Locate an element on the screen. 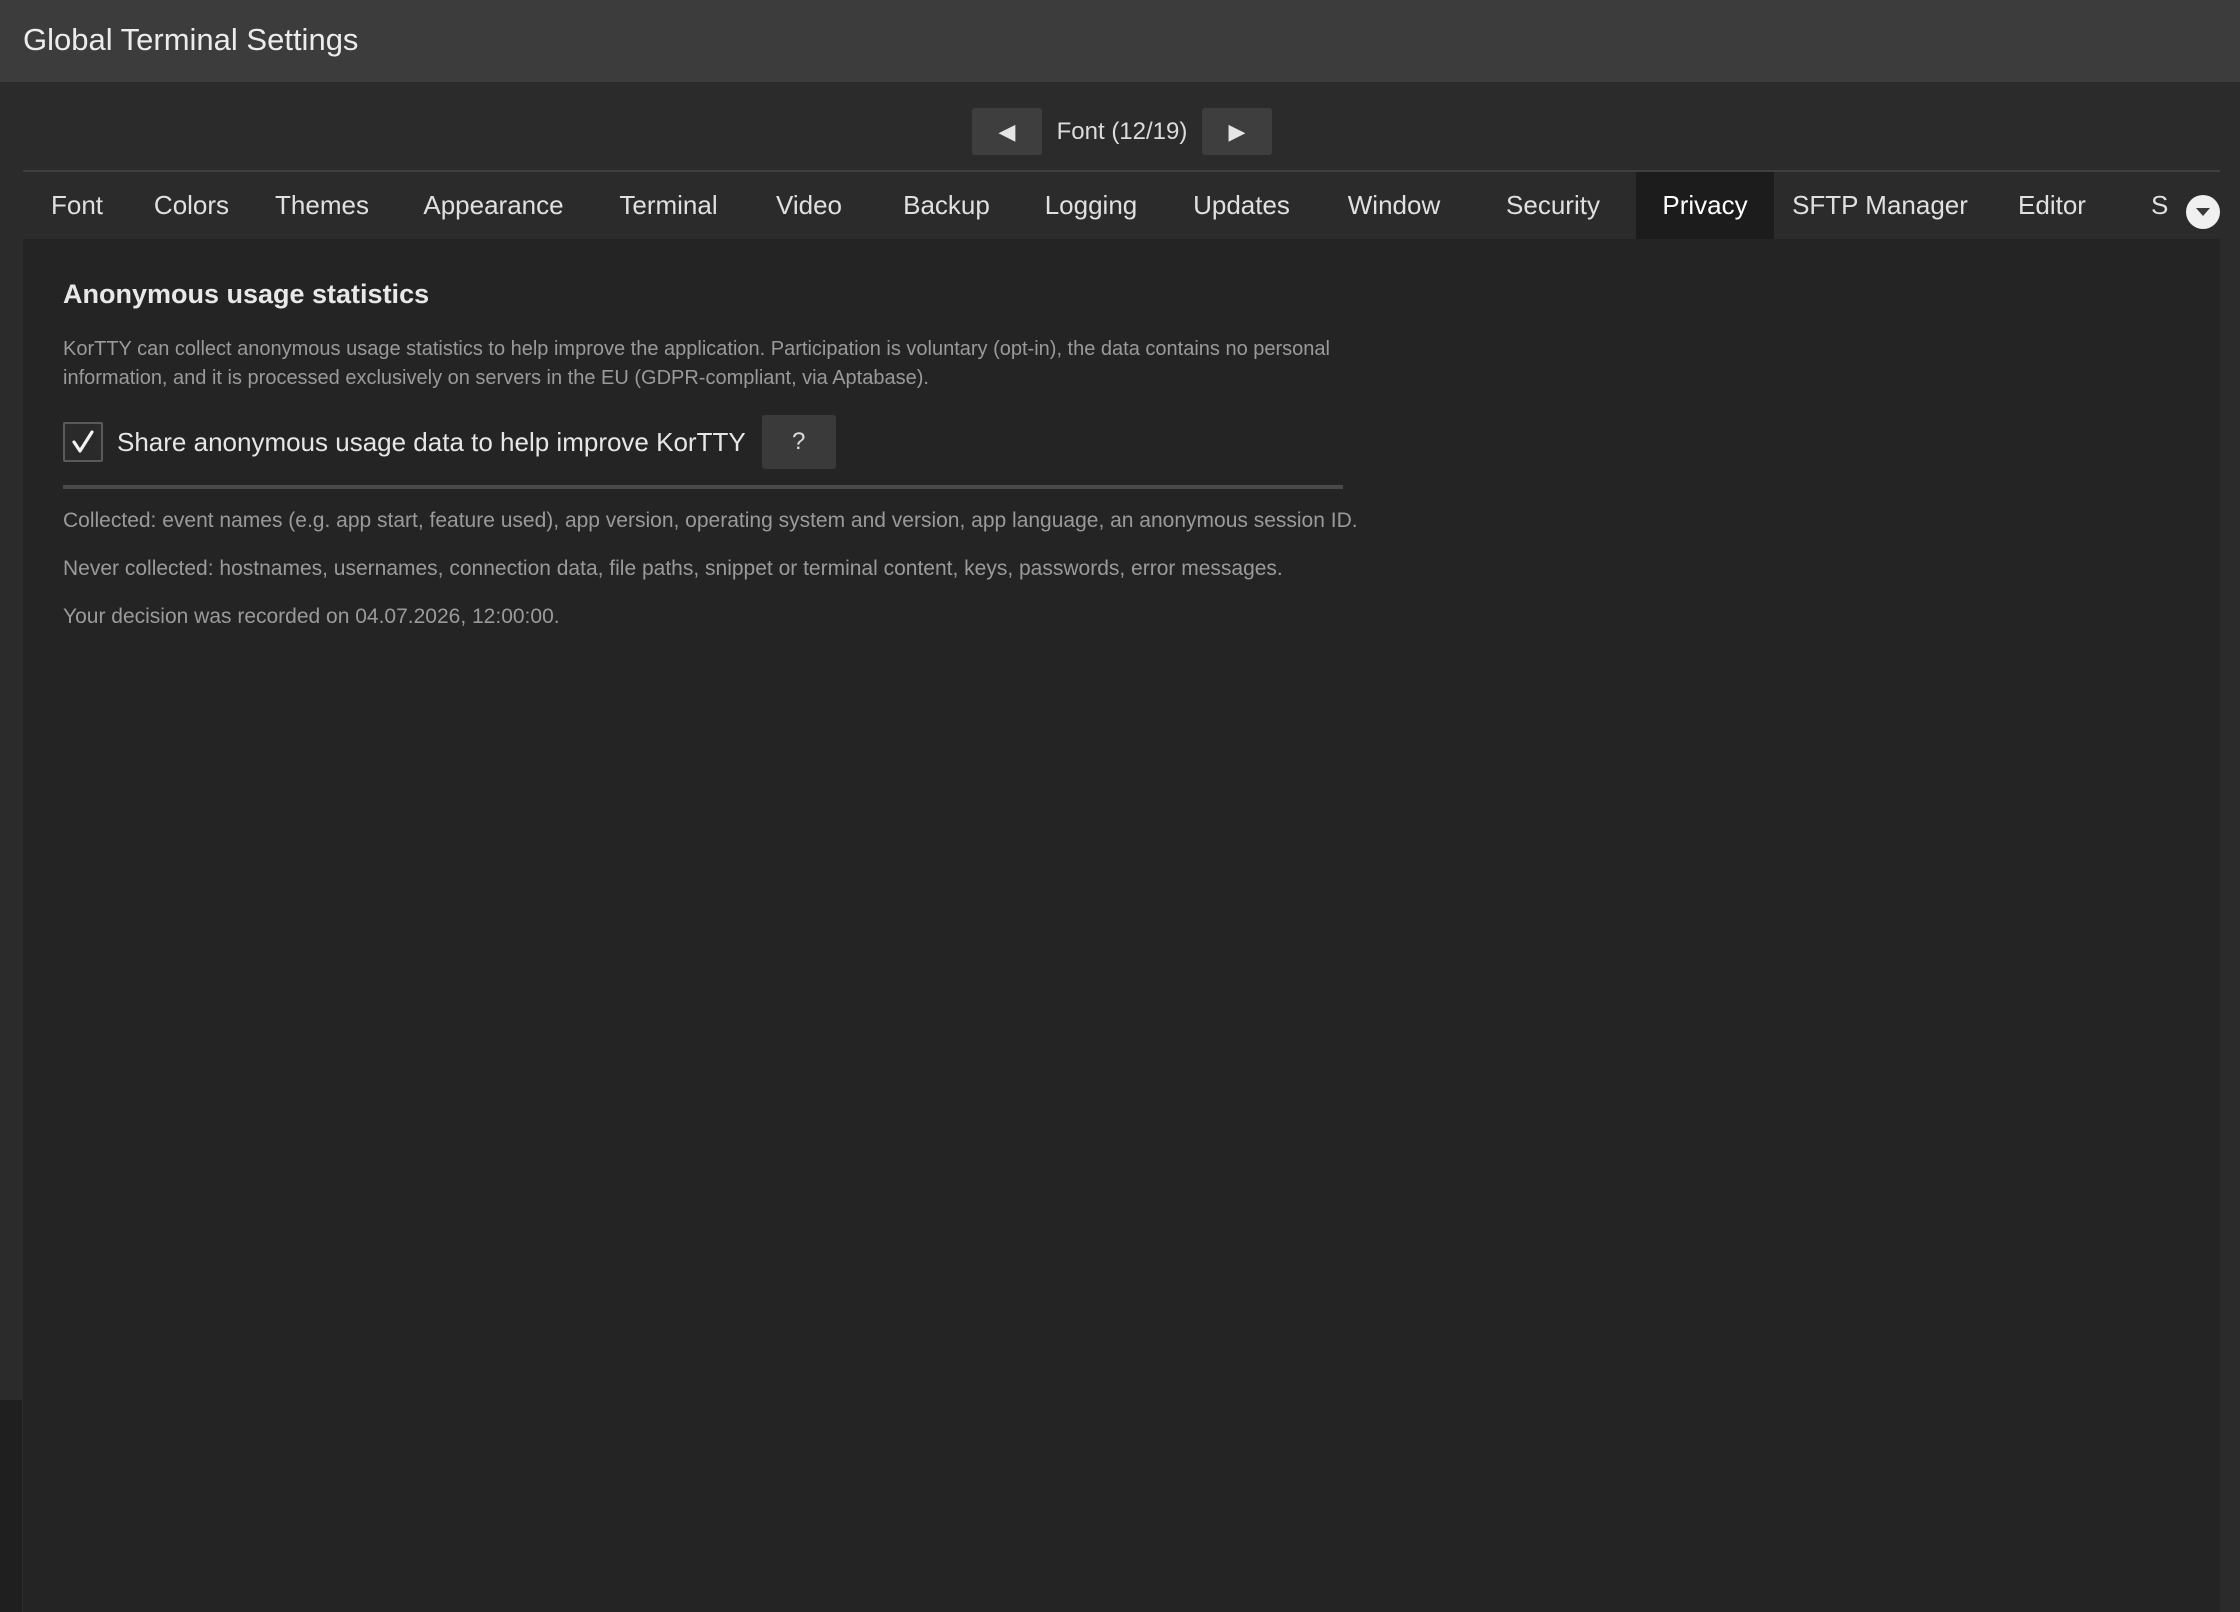 Image resolution: width=2240 pixels, height=1612 pixels. category-pager: ◀ Font (12/19) ▶ is located at coordinates (1122, 131).